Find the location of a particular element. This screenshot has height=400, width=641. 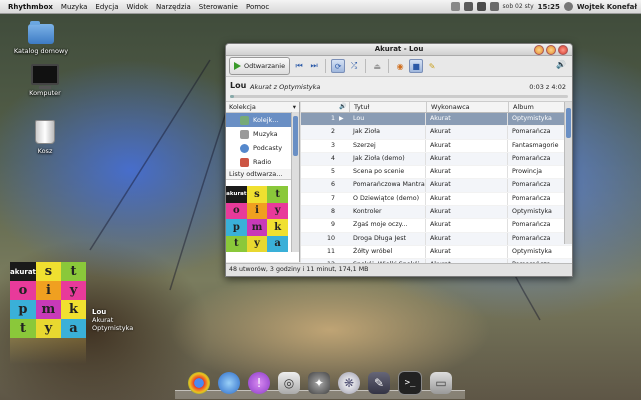

minimize-button is located at coordinates (539, 50).